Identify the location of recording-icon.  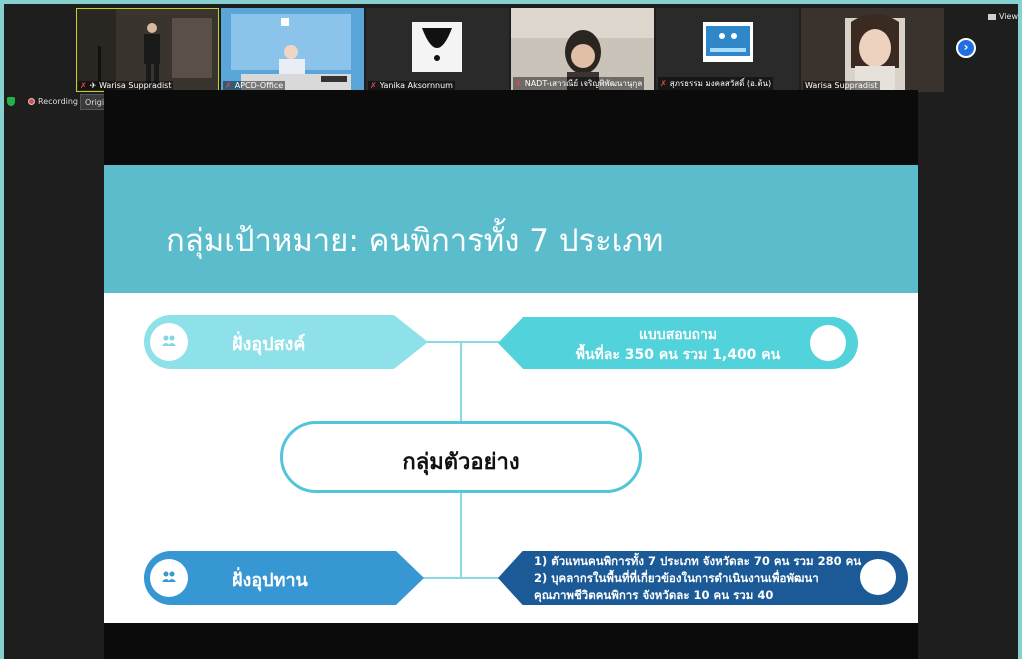
(31, 101).